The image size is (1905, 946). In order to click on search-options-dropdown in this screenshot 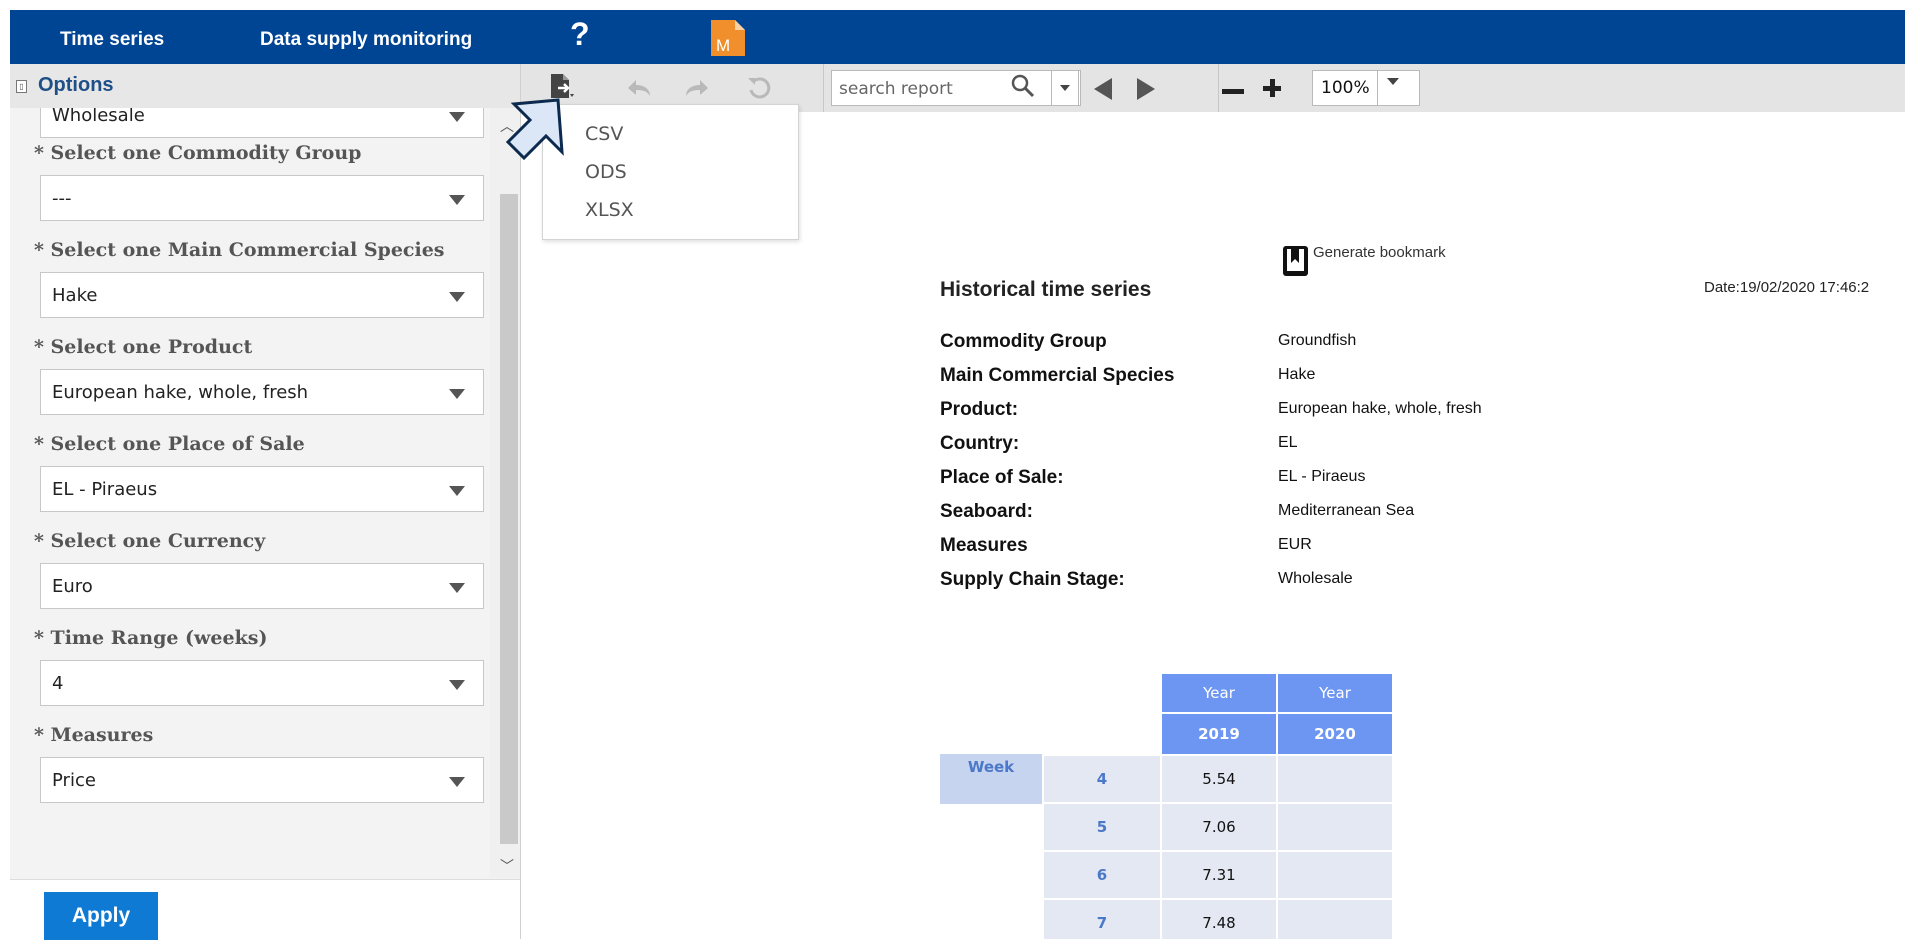, I will do `click(1065, 88)`.